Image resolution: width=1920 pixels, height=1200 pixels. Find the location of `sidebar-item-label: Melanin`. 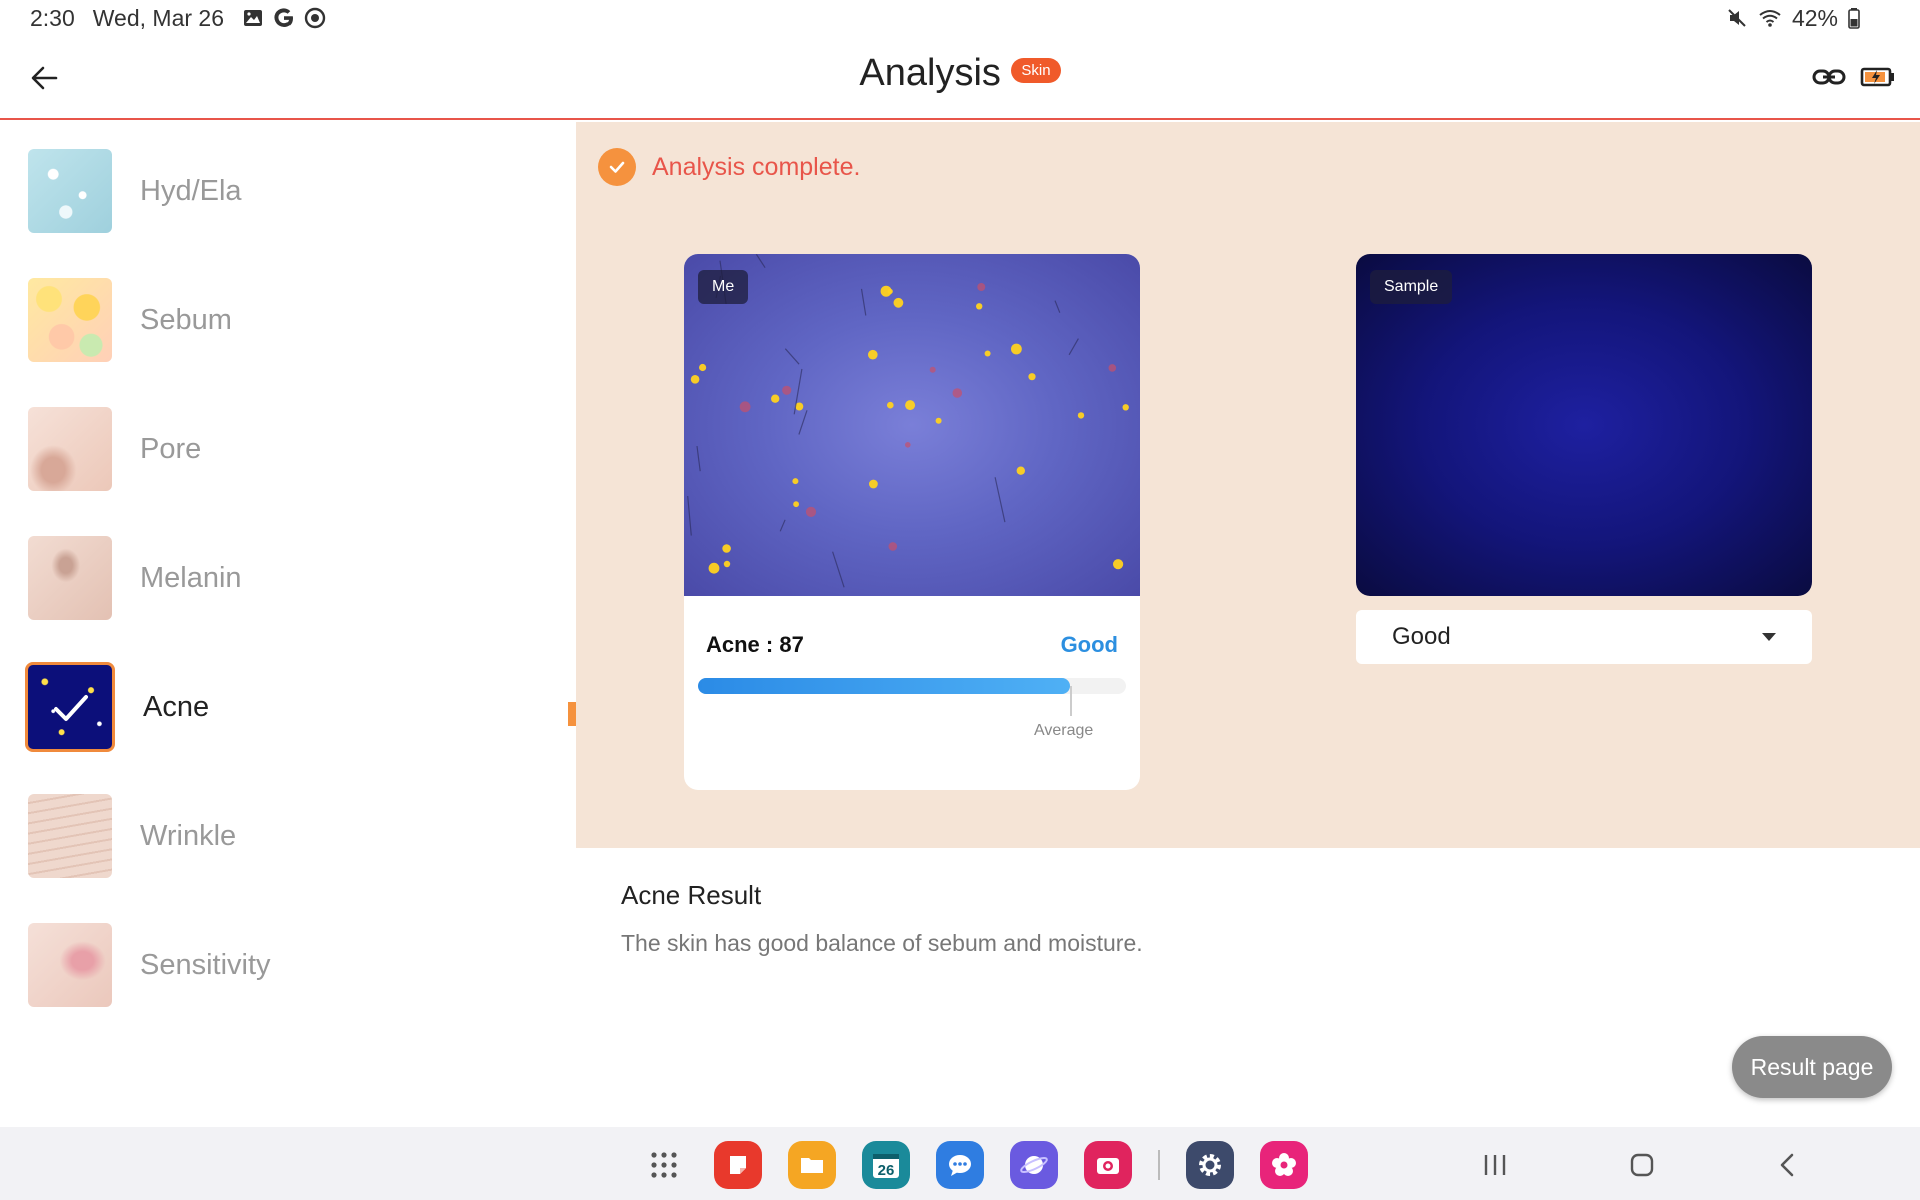

sidebar-item-label: Melanin is located at coordinates (191, 577).